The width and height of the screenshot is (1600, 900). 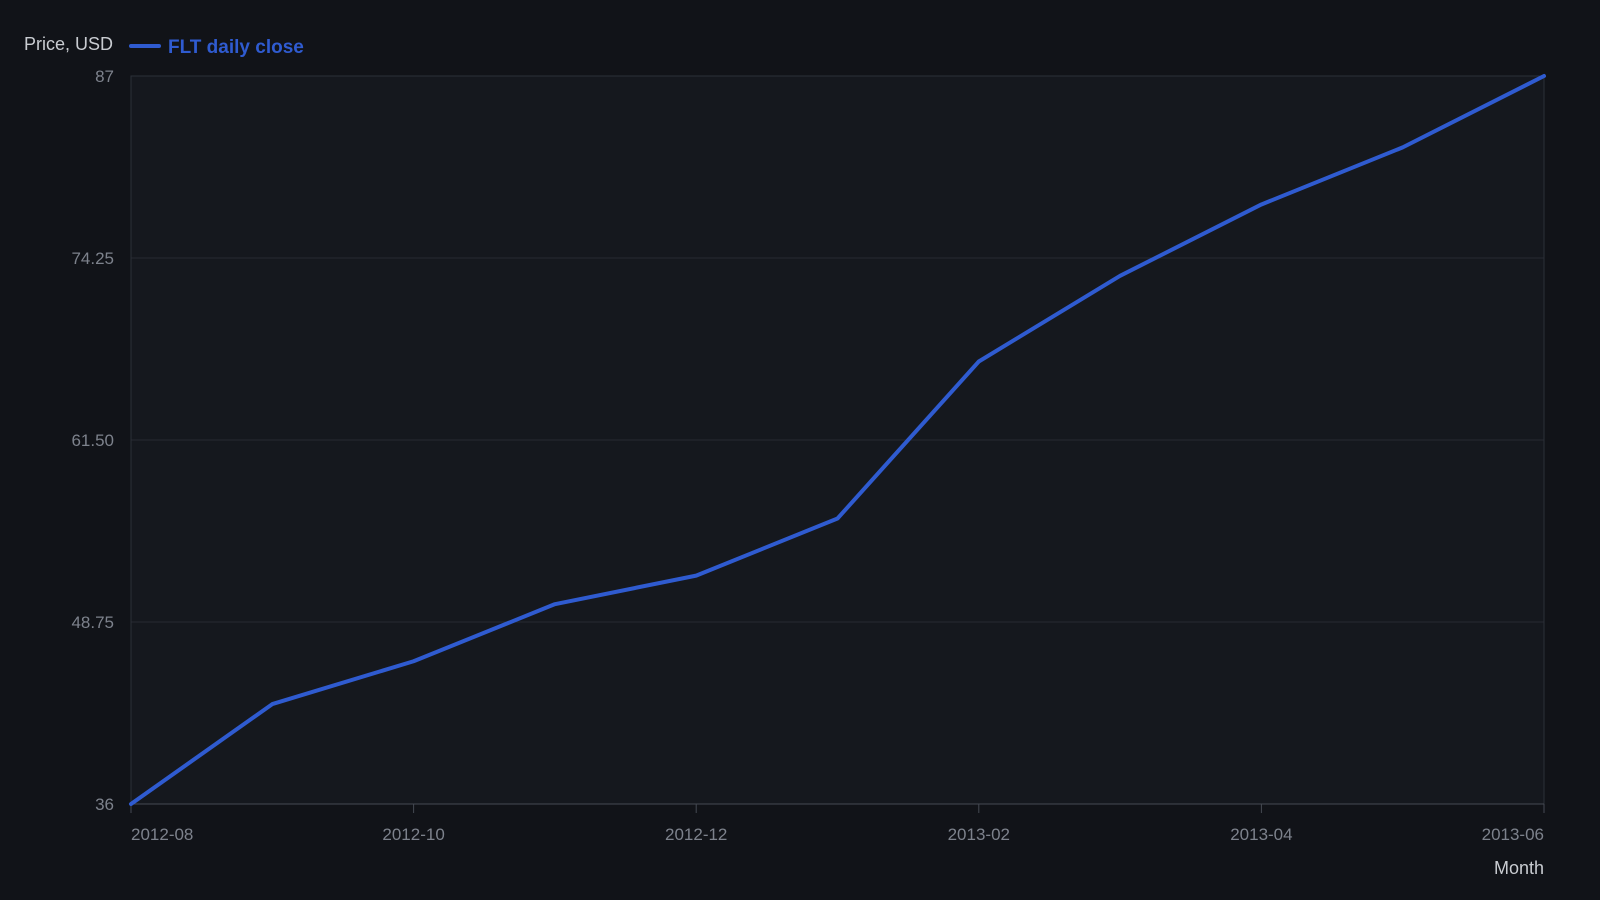 What do you see at coordinates (1261, 834) in the screenshot?
I see `x-tick-label: 2013-04` at bounding box center [1261, 834].